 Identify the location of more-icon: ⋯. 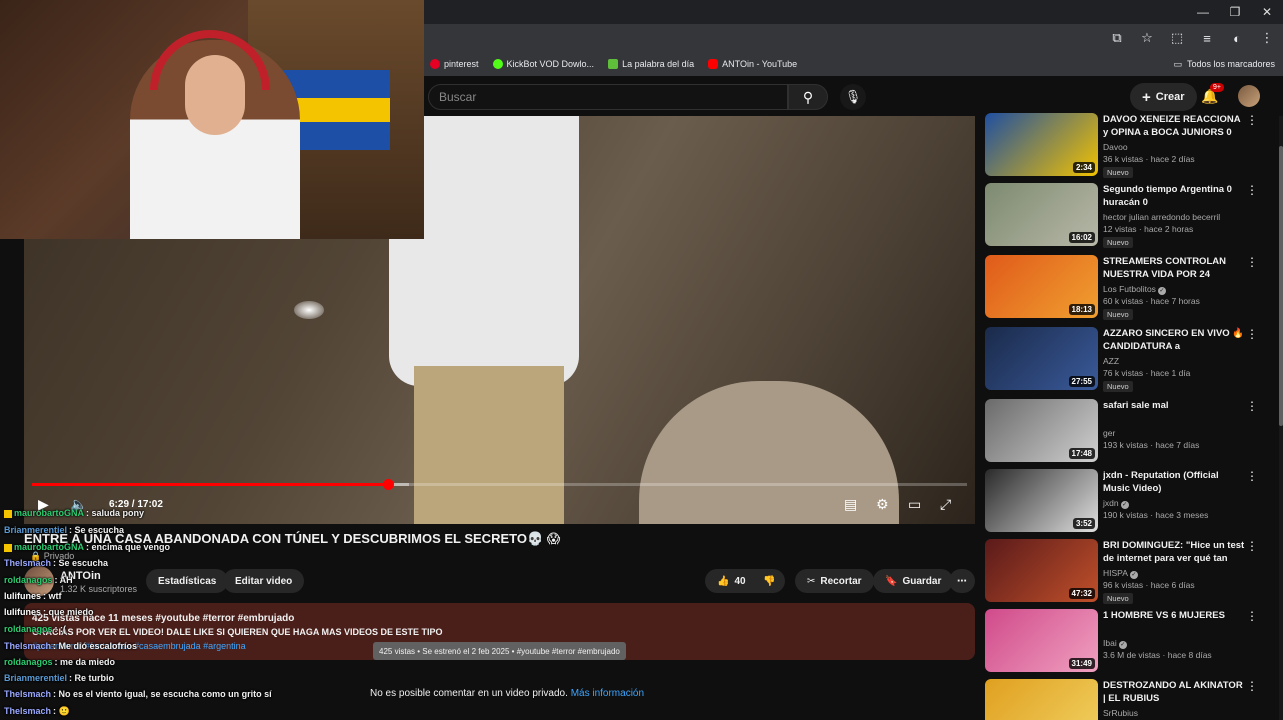
(962, 581).